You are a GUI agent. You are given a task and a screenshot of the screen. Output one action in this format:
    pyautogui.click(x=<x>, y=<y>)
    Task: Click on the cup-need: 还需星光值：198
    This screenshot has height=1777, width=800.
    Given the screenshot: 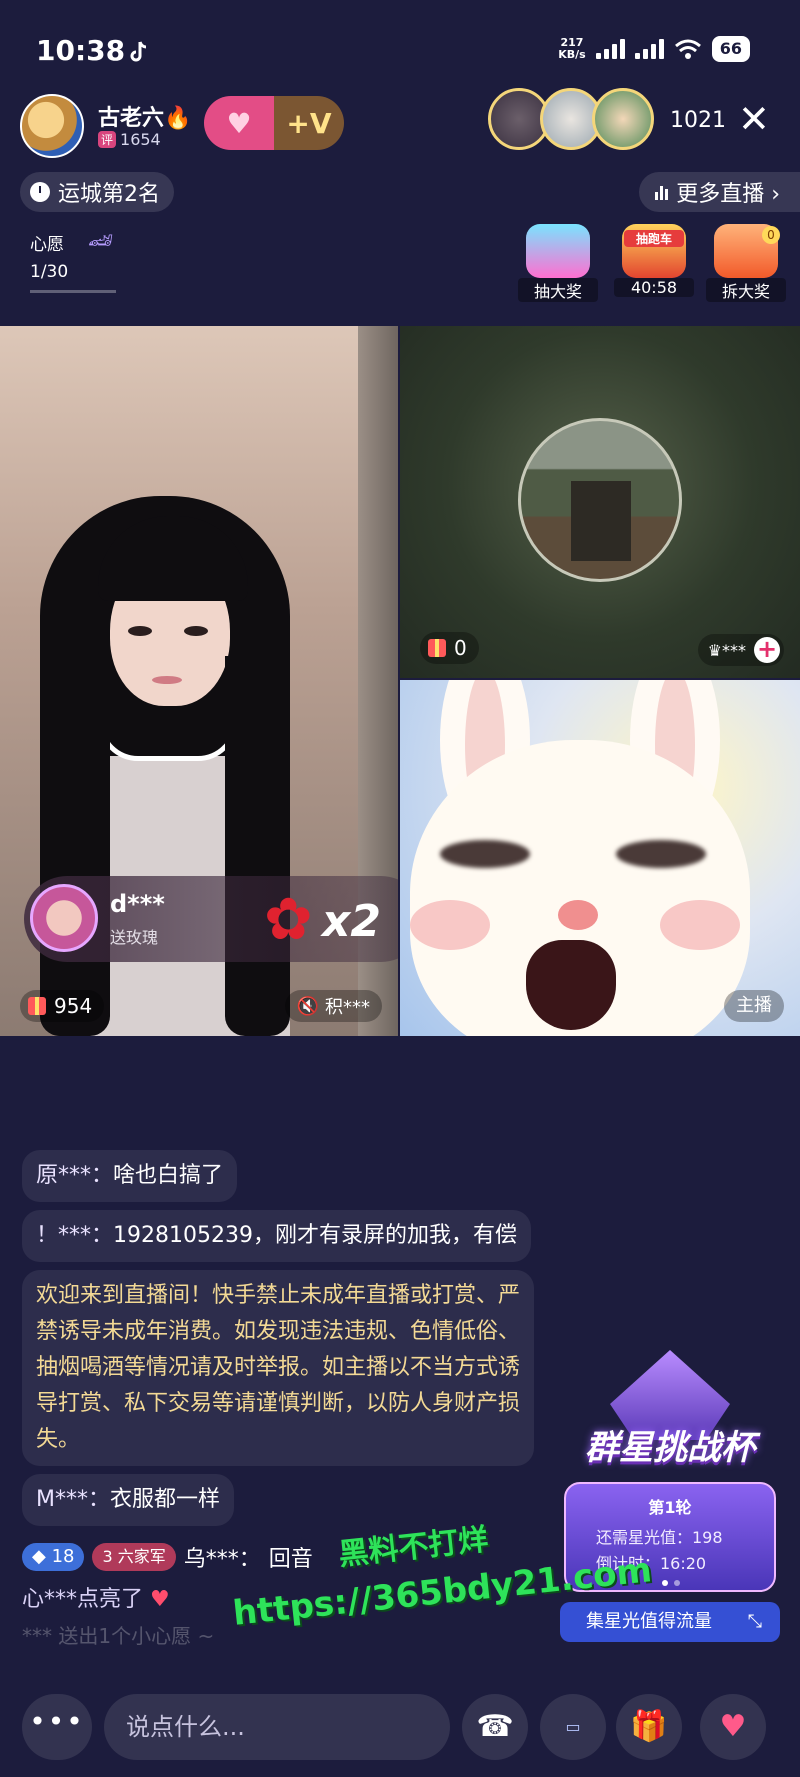 What is the action you would take?
    pyautogui.click(x=659, y=1537)
    